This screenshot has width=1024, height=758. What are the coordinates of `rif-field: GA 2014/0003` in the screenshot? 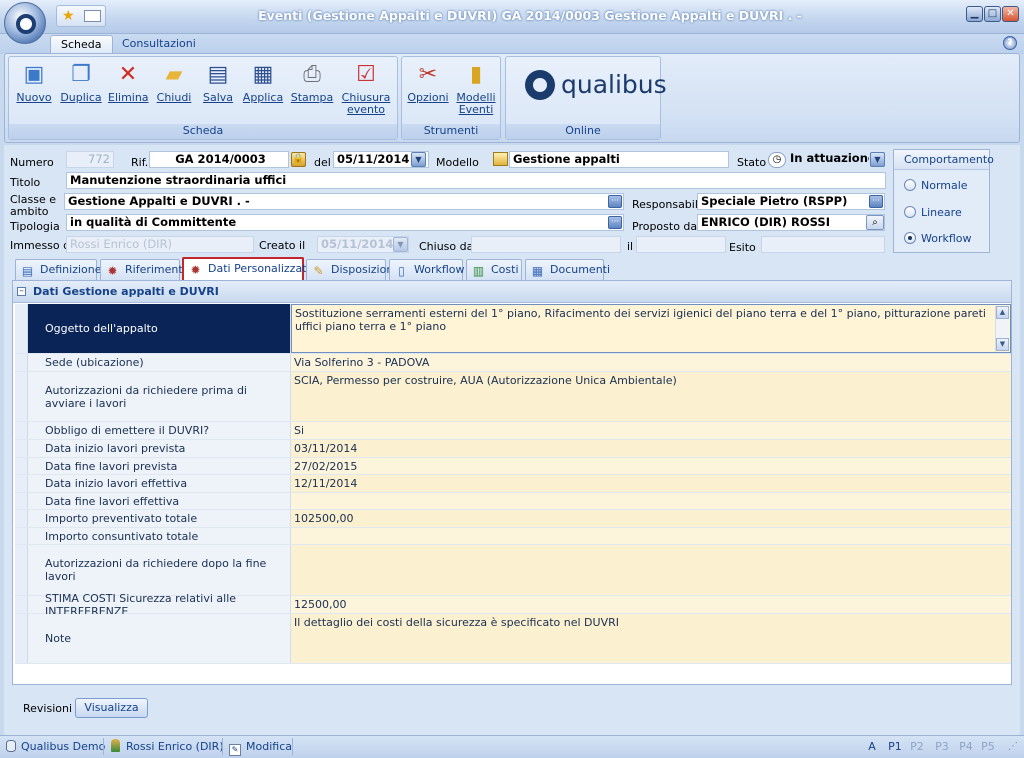 It's located at (219, 159).